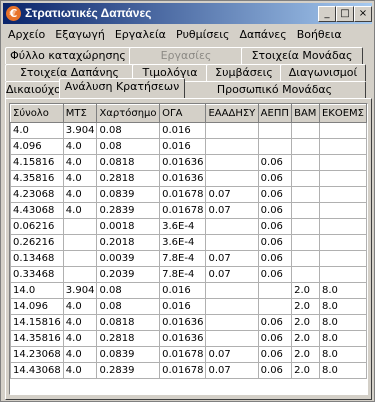  Describe the element at coordinates (80, 34) in the screenshot. I see `menu-export: Εξαγωγή` at that location.